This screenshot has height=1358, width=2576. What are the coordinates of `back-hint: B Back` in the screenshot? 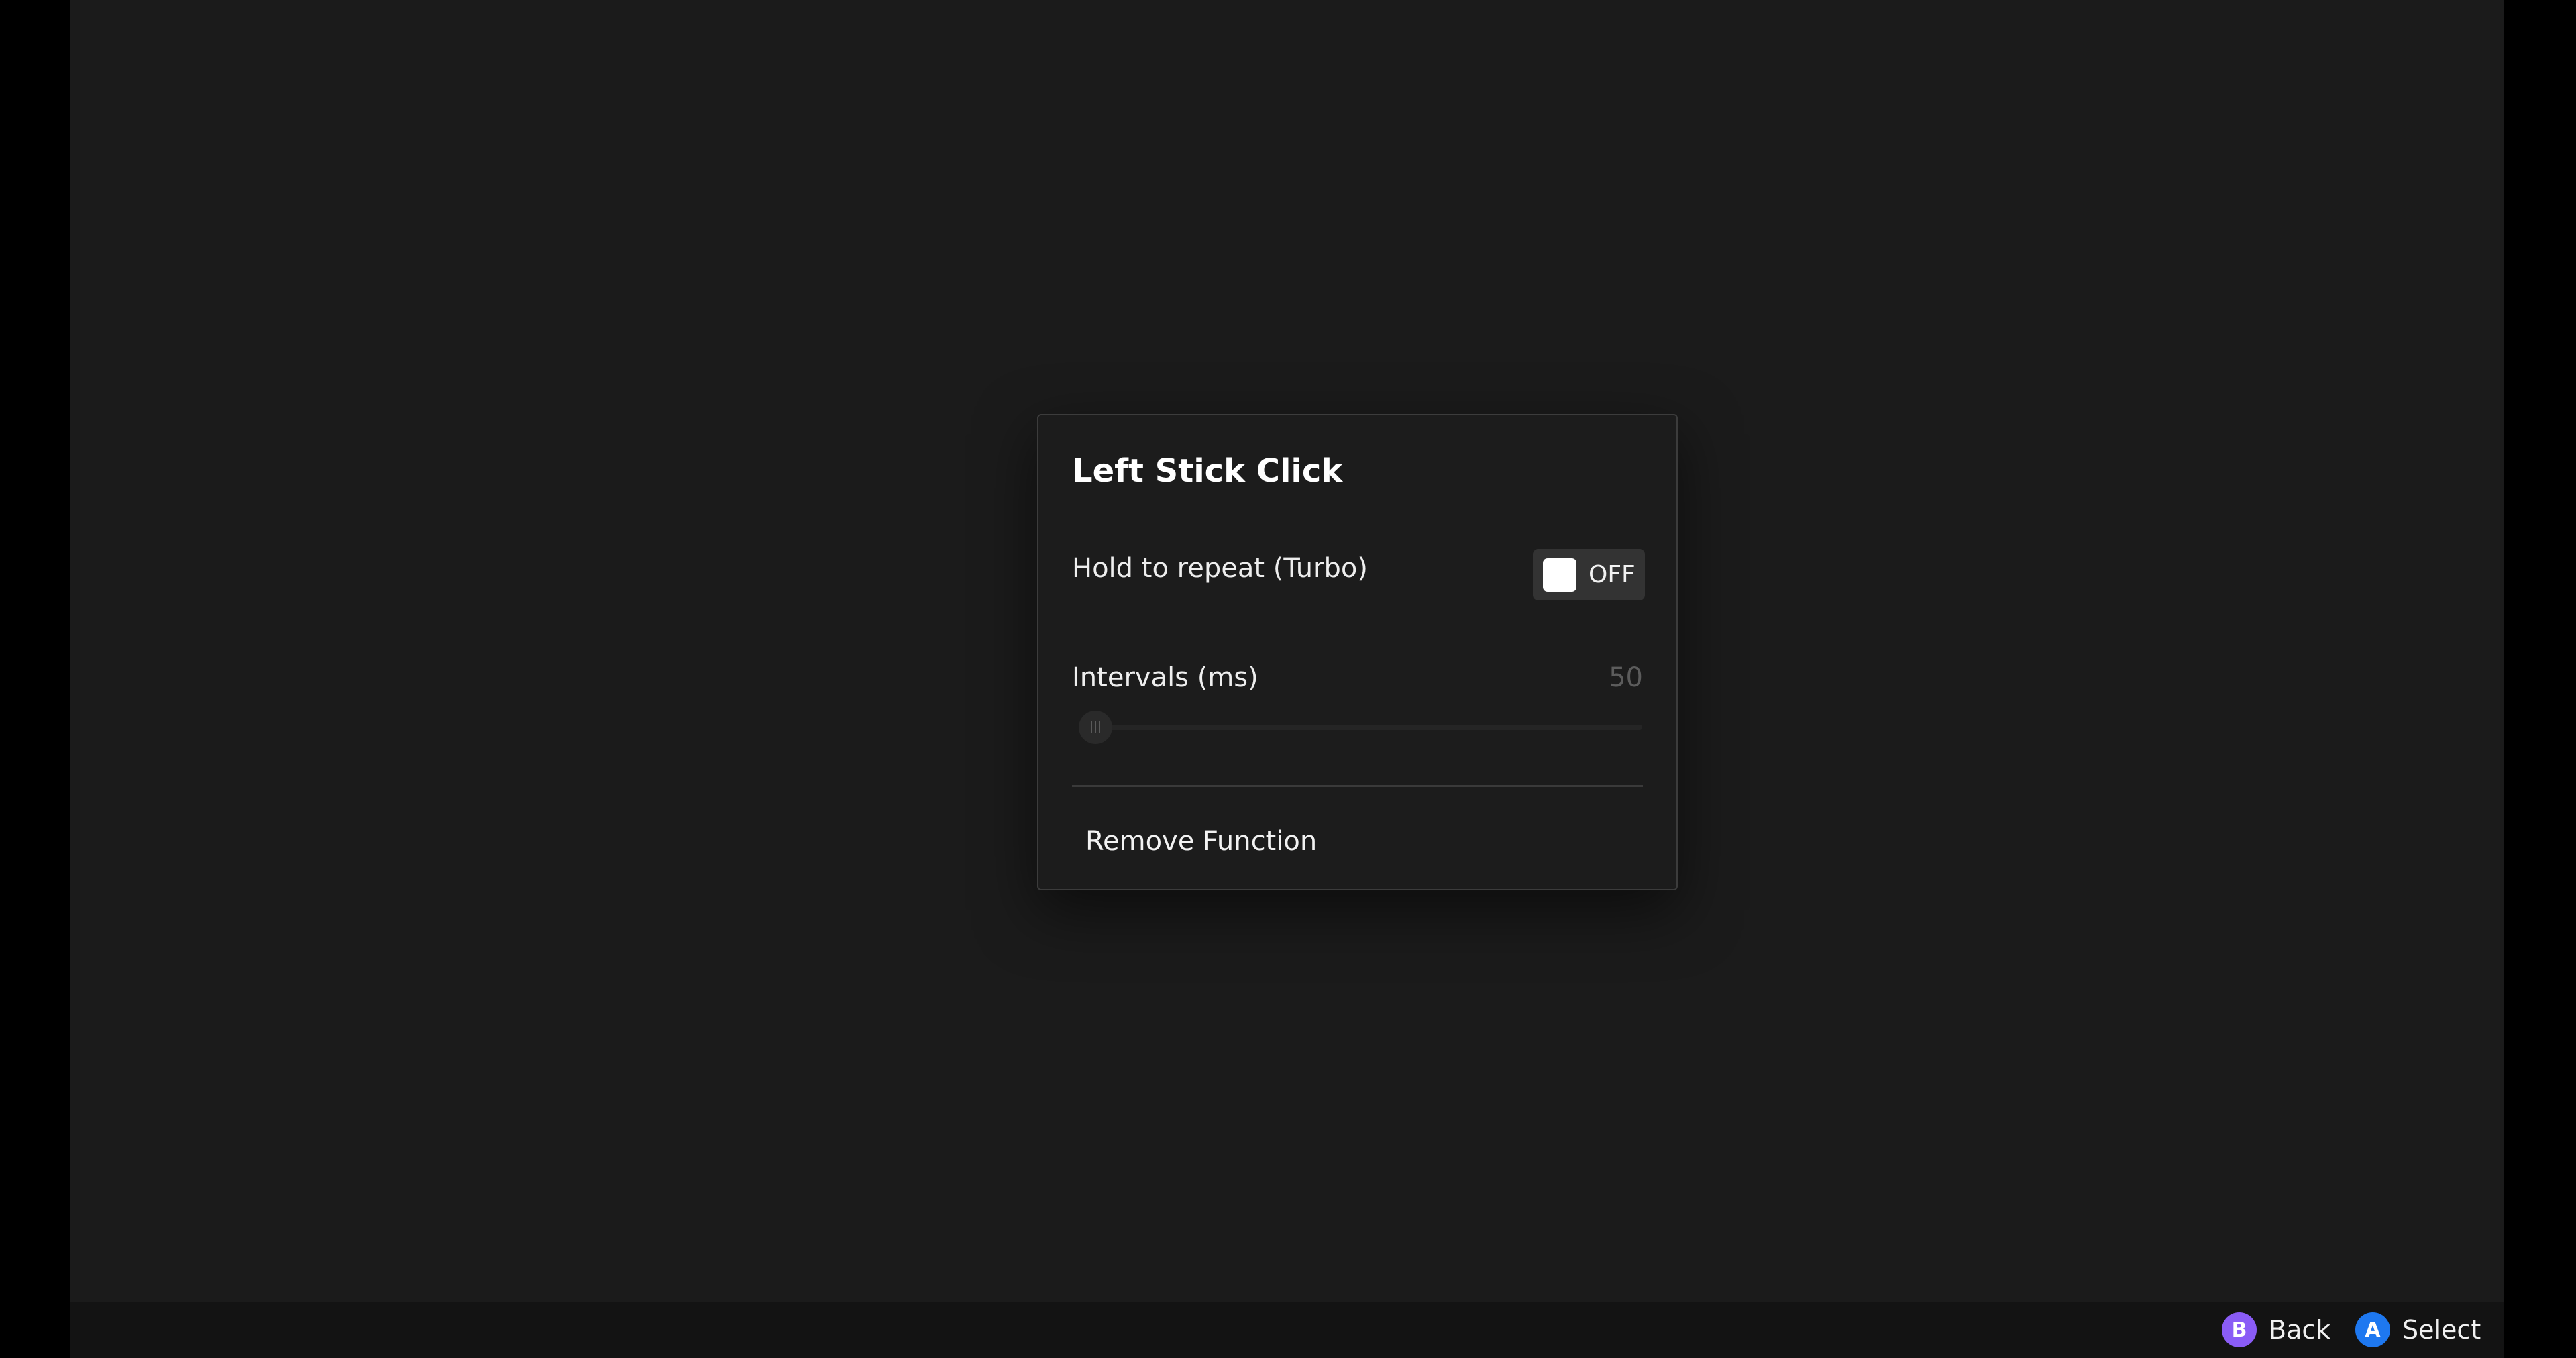 It's located at (2276, 1329).